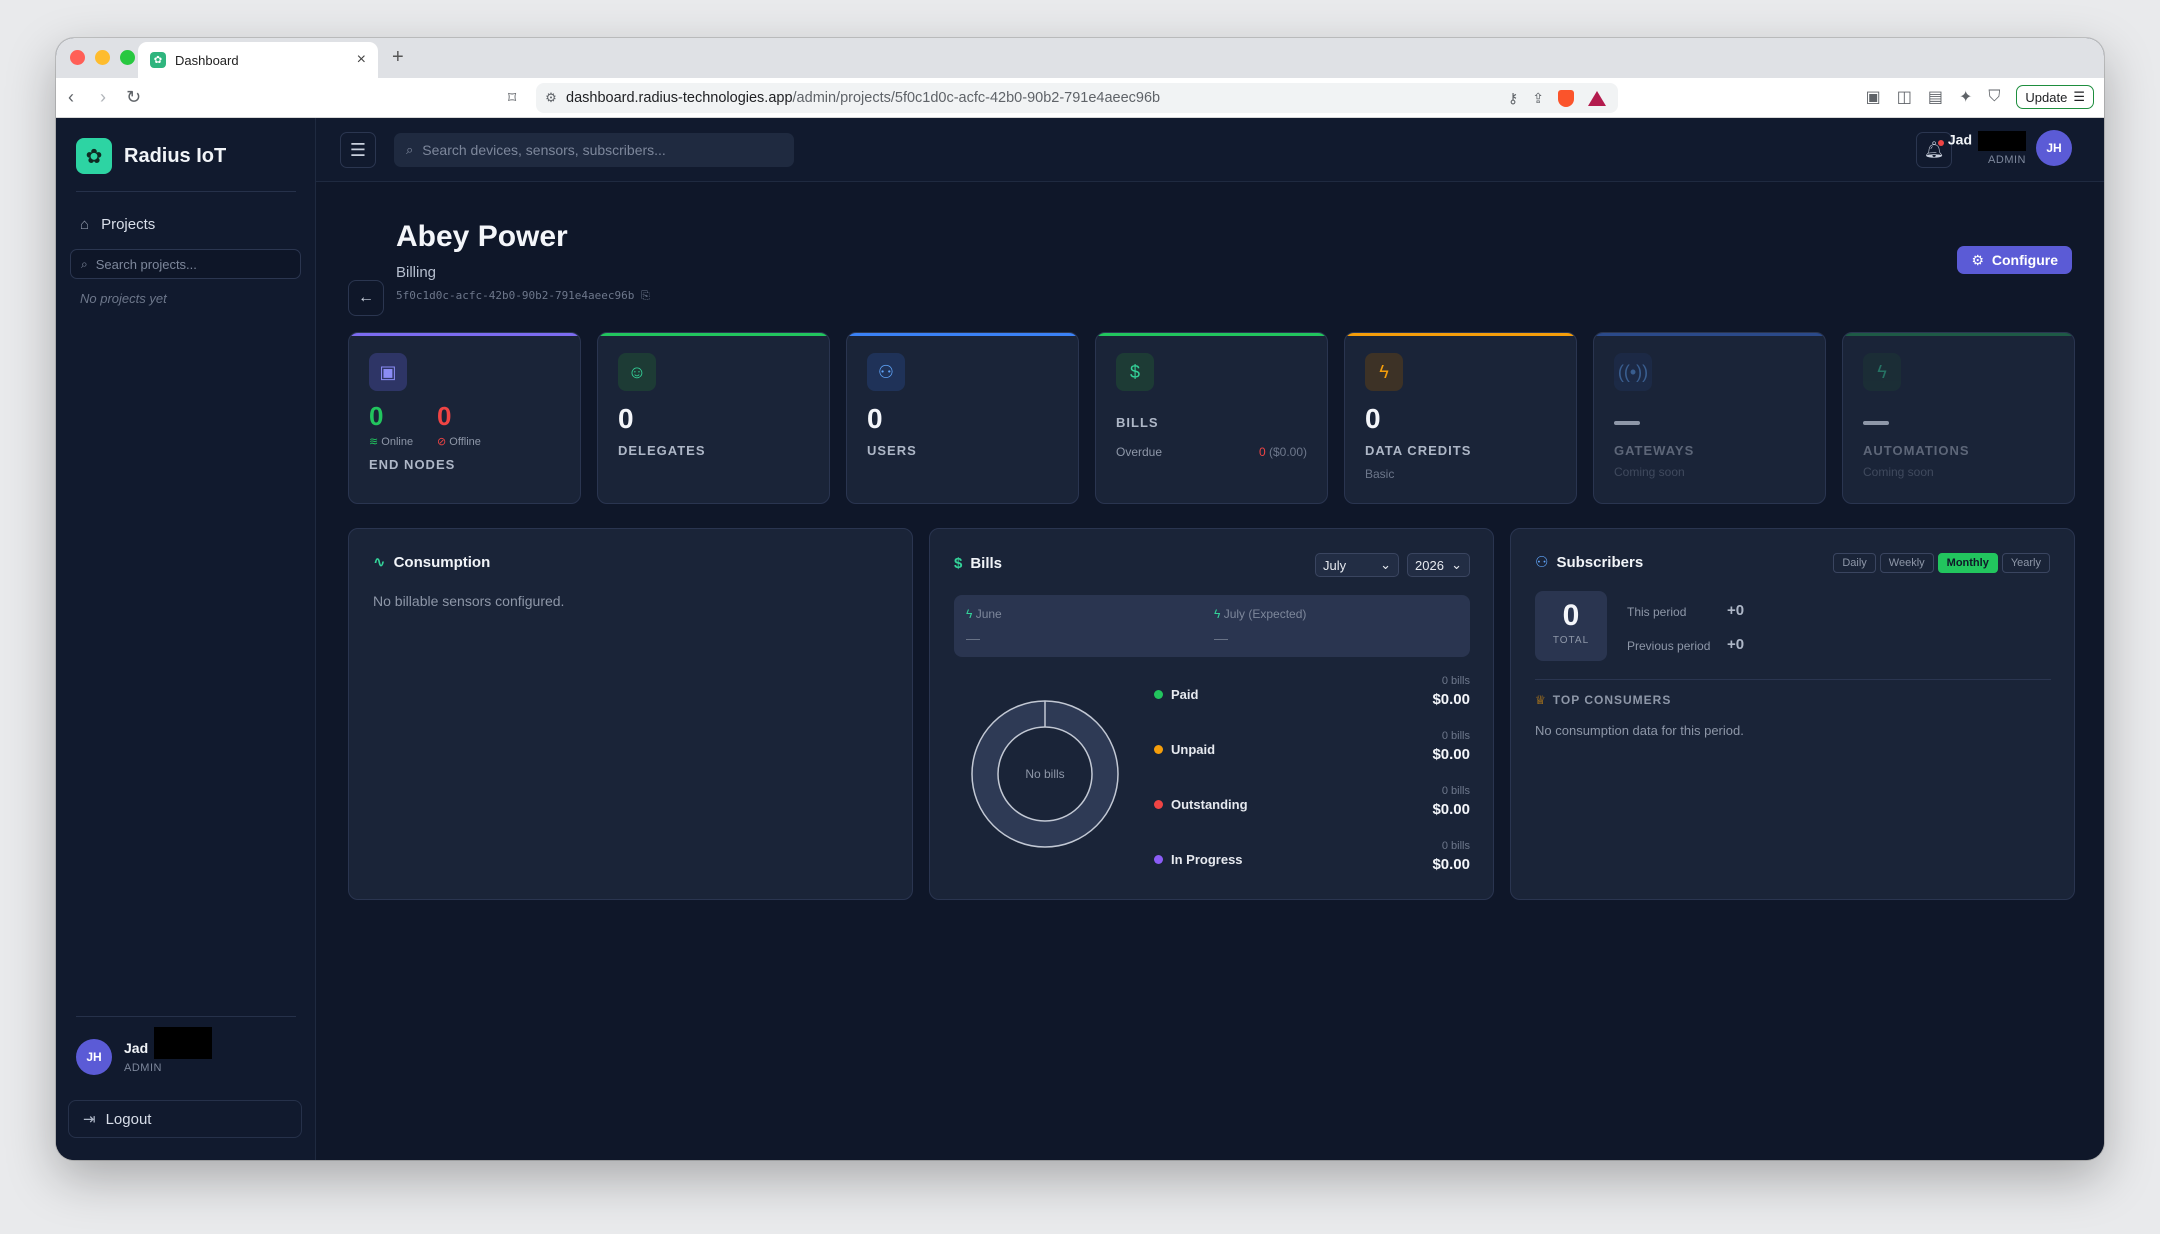  What do you see at coordinates (465, 442) in the screenshot?
I see `offline-label: Offline` at bounding box center [465, 442].